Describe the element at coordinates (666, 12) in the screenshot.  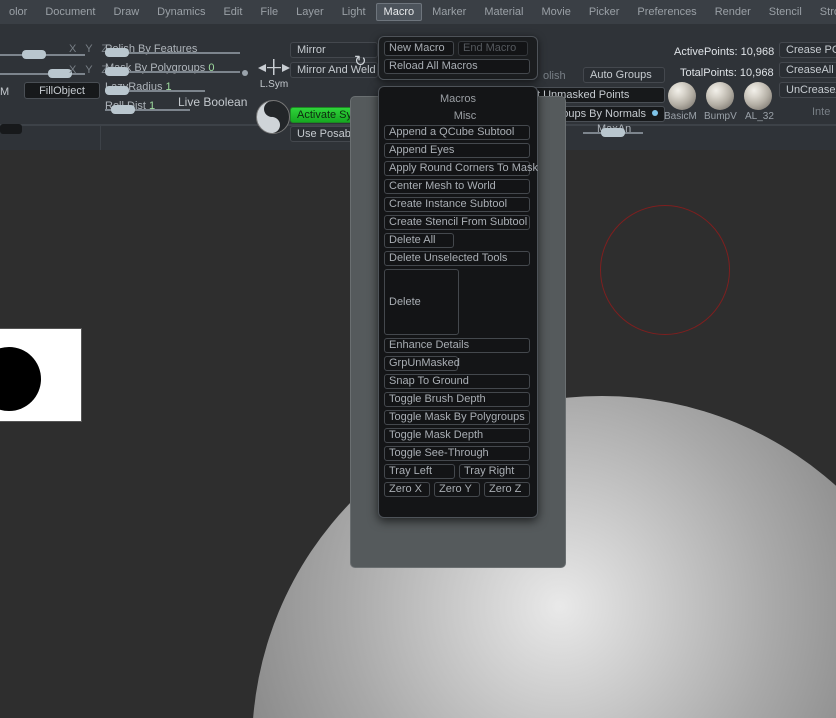
I see `menu-item-preferences: Preferences` at that location.